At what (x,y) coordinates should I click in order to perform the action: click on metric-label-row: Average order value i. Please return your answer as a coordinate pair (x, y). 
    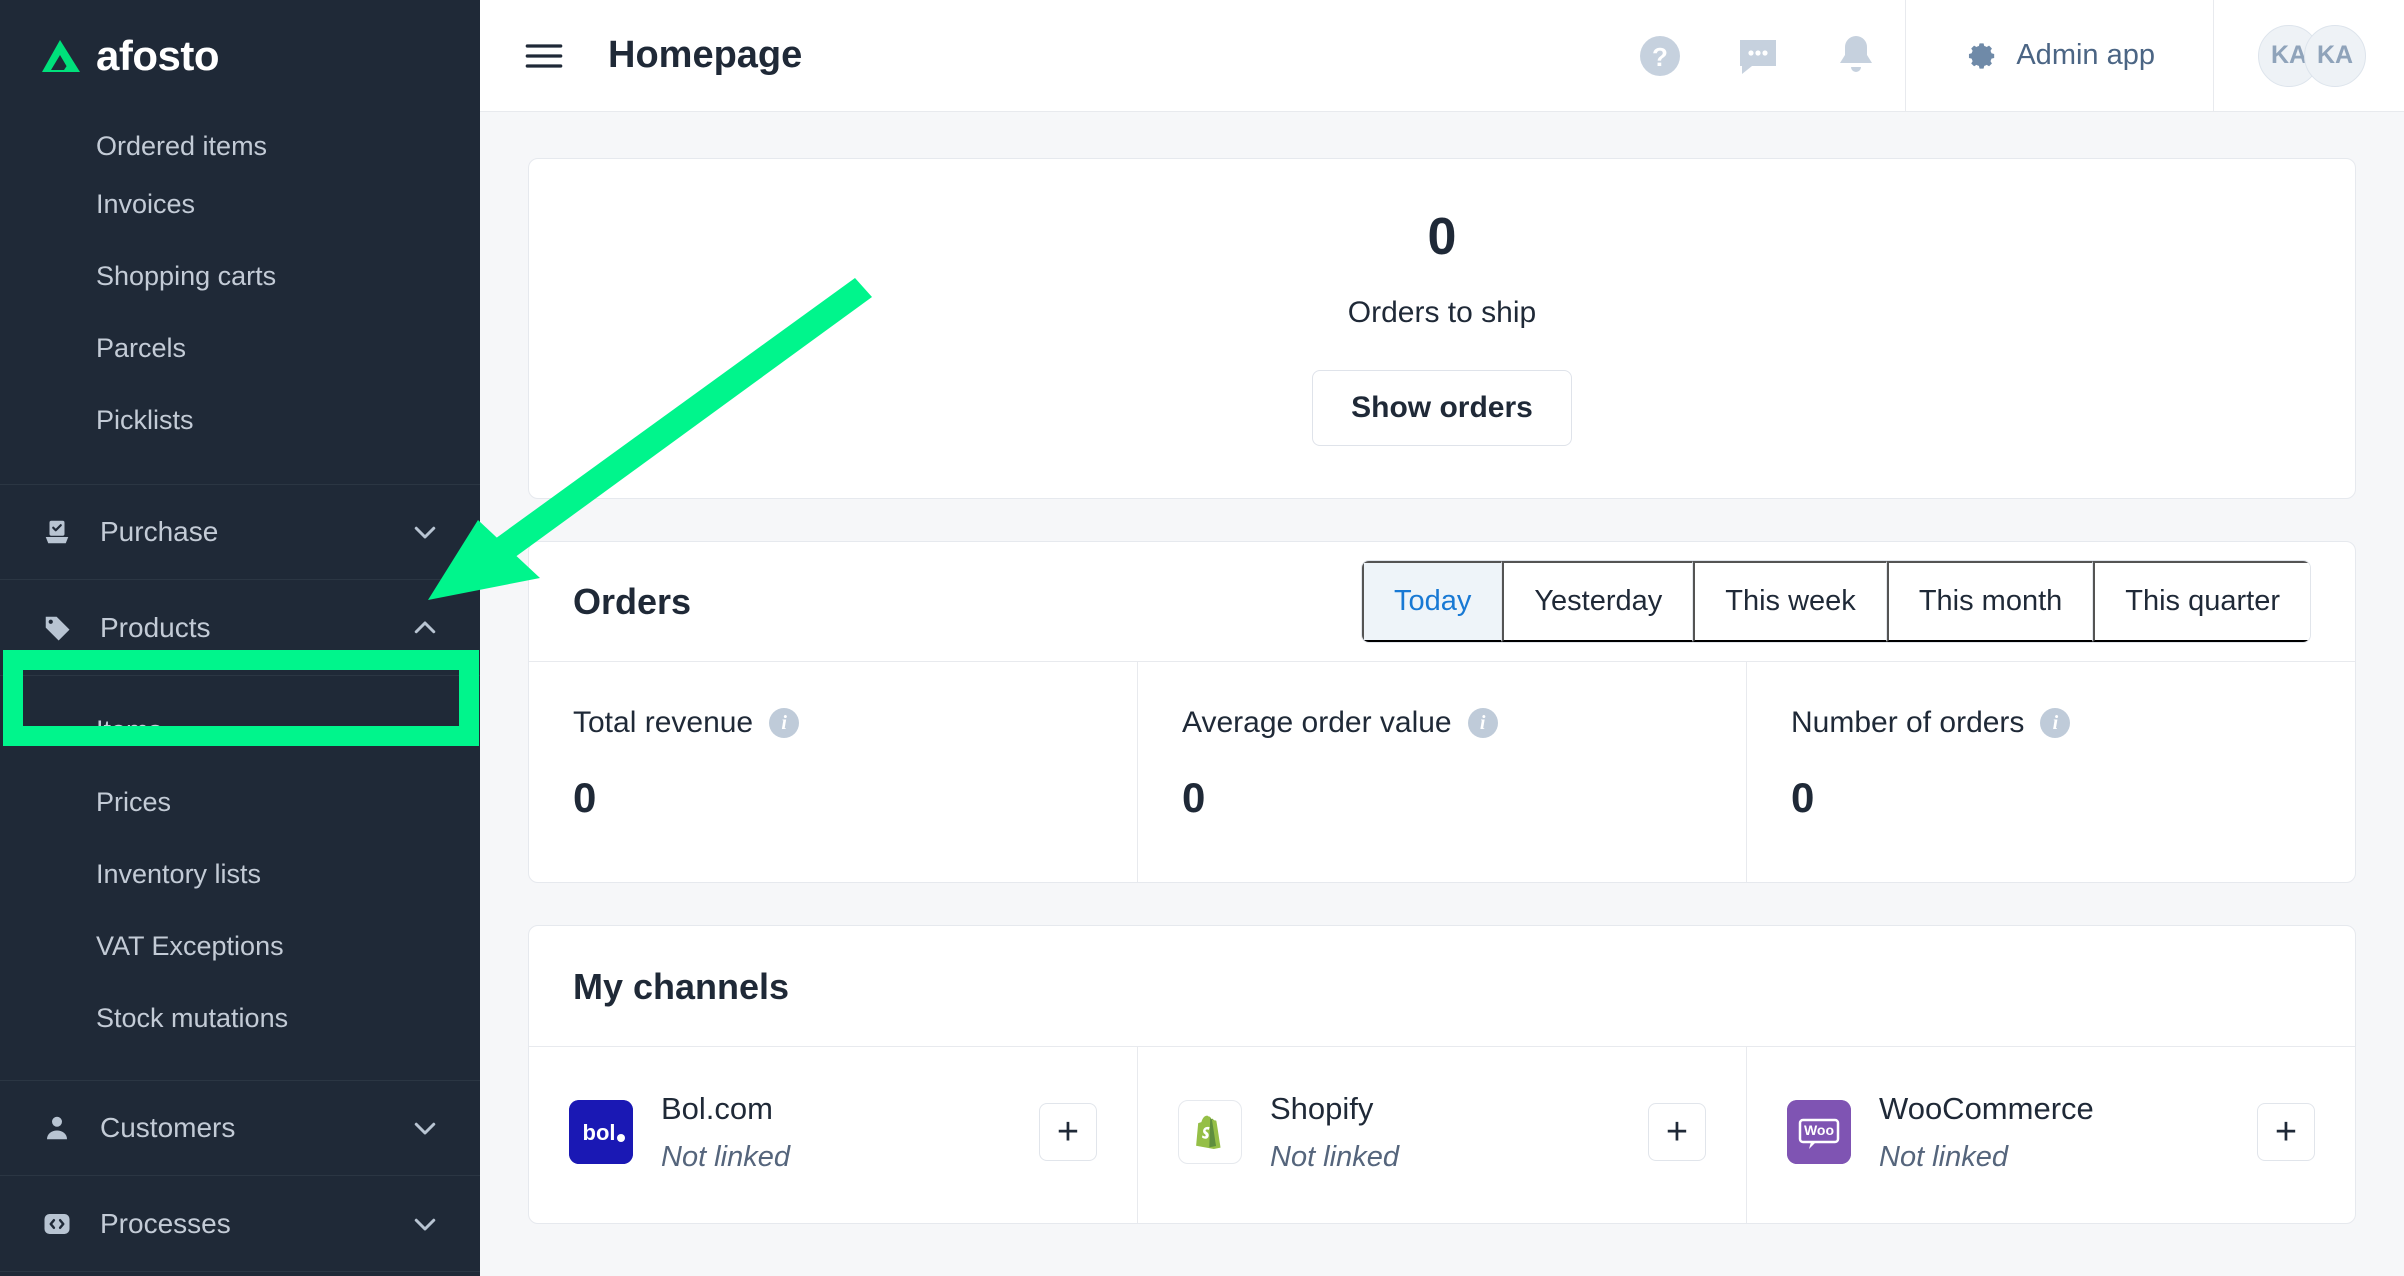
    Looking at the image, I should click on (1442, 723).